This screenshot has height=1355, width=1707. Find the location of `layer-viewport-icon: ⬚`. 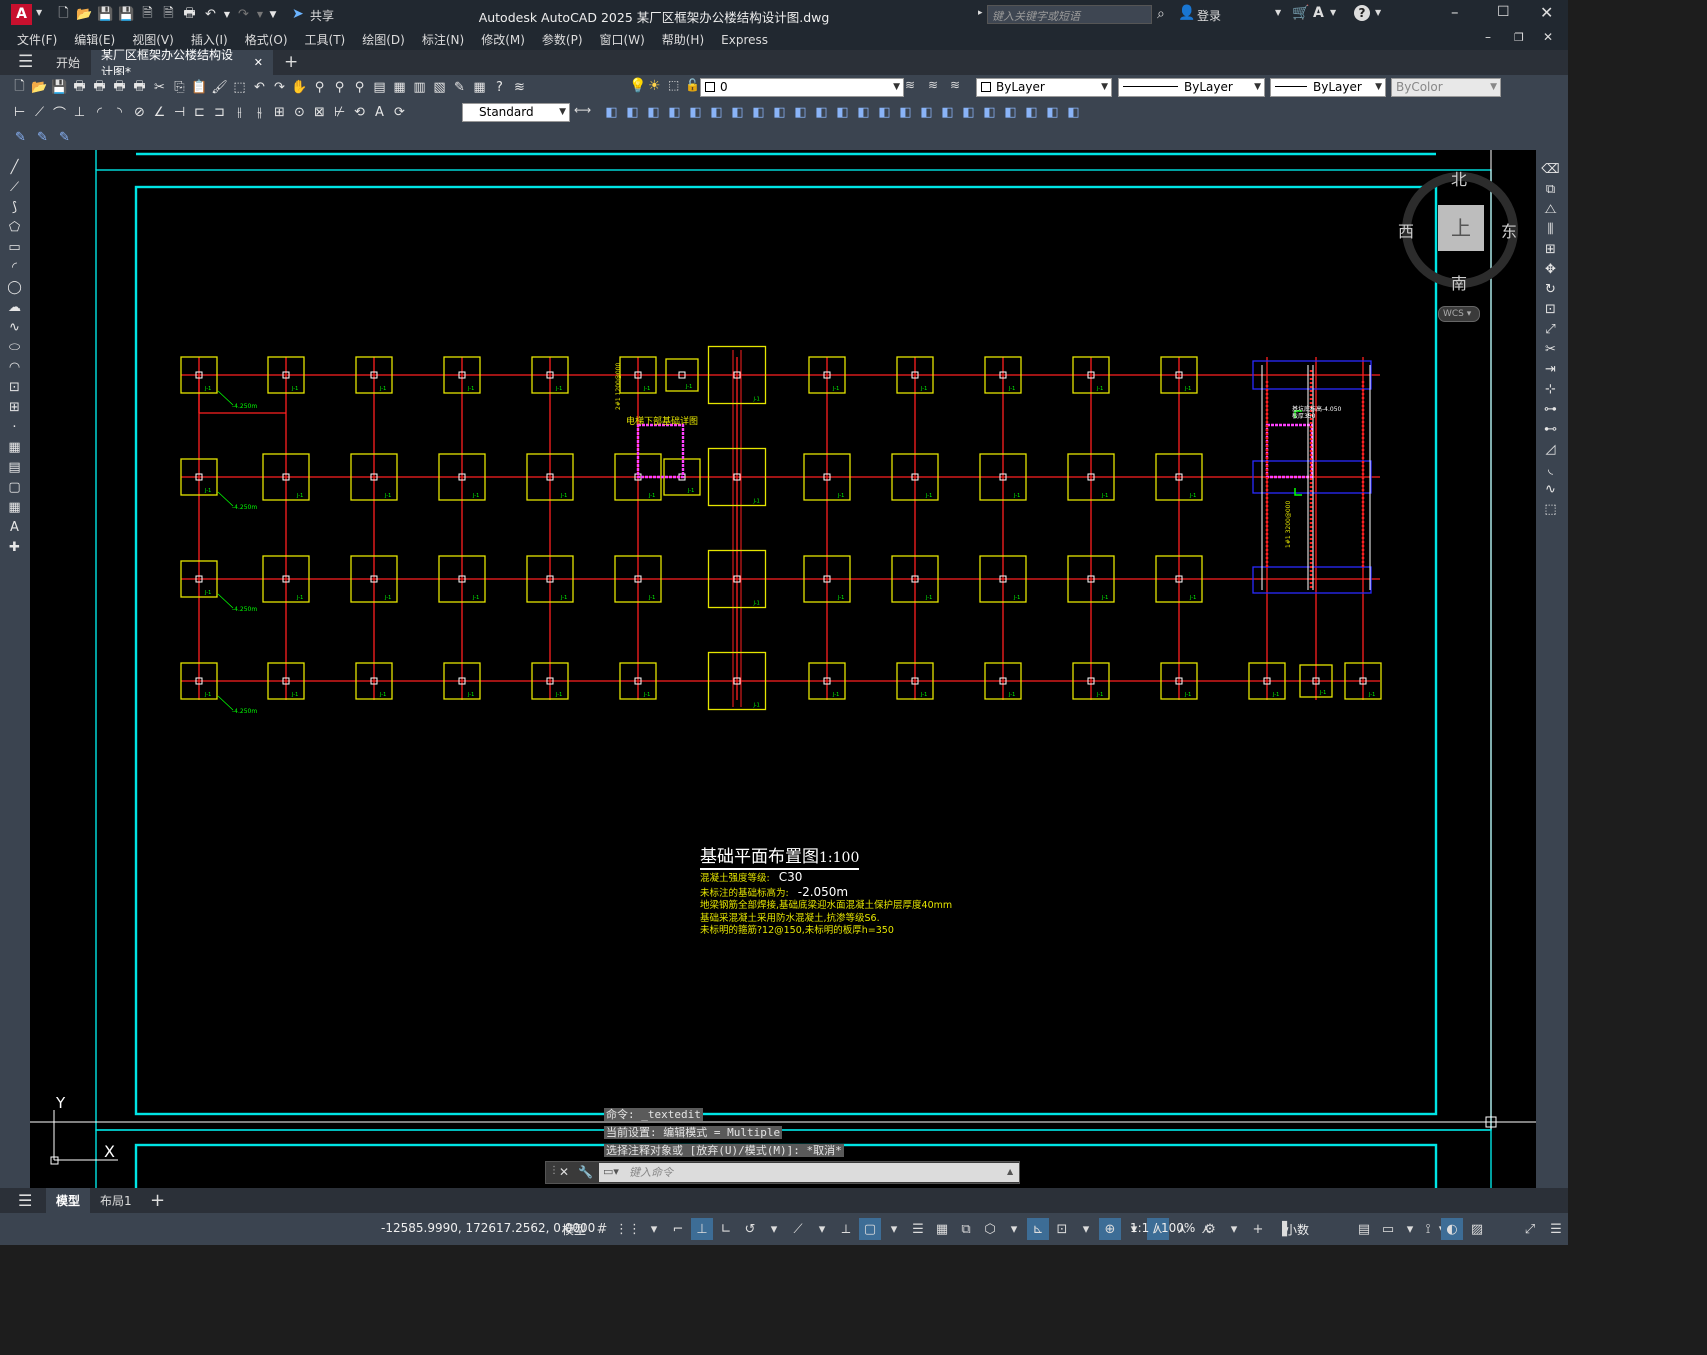

layer-viewport-icon: ⬚ is located at coordinates (673, 85).